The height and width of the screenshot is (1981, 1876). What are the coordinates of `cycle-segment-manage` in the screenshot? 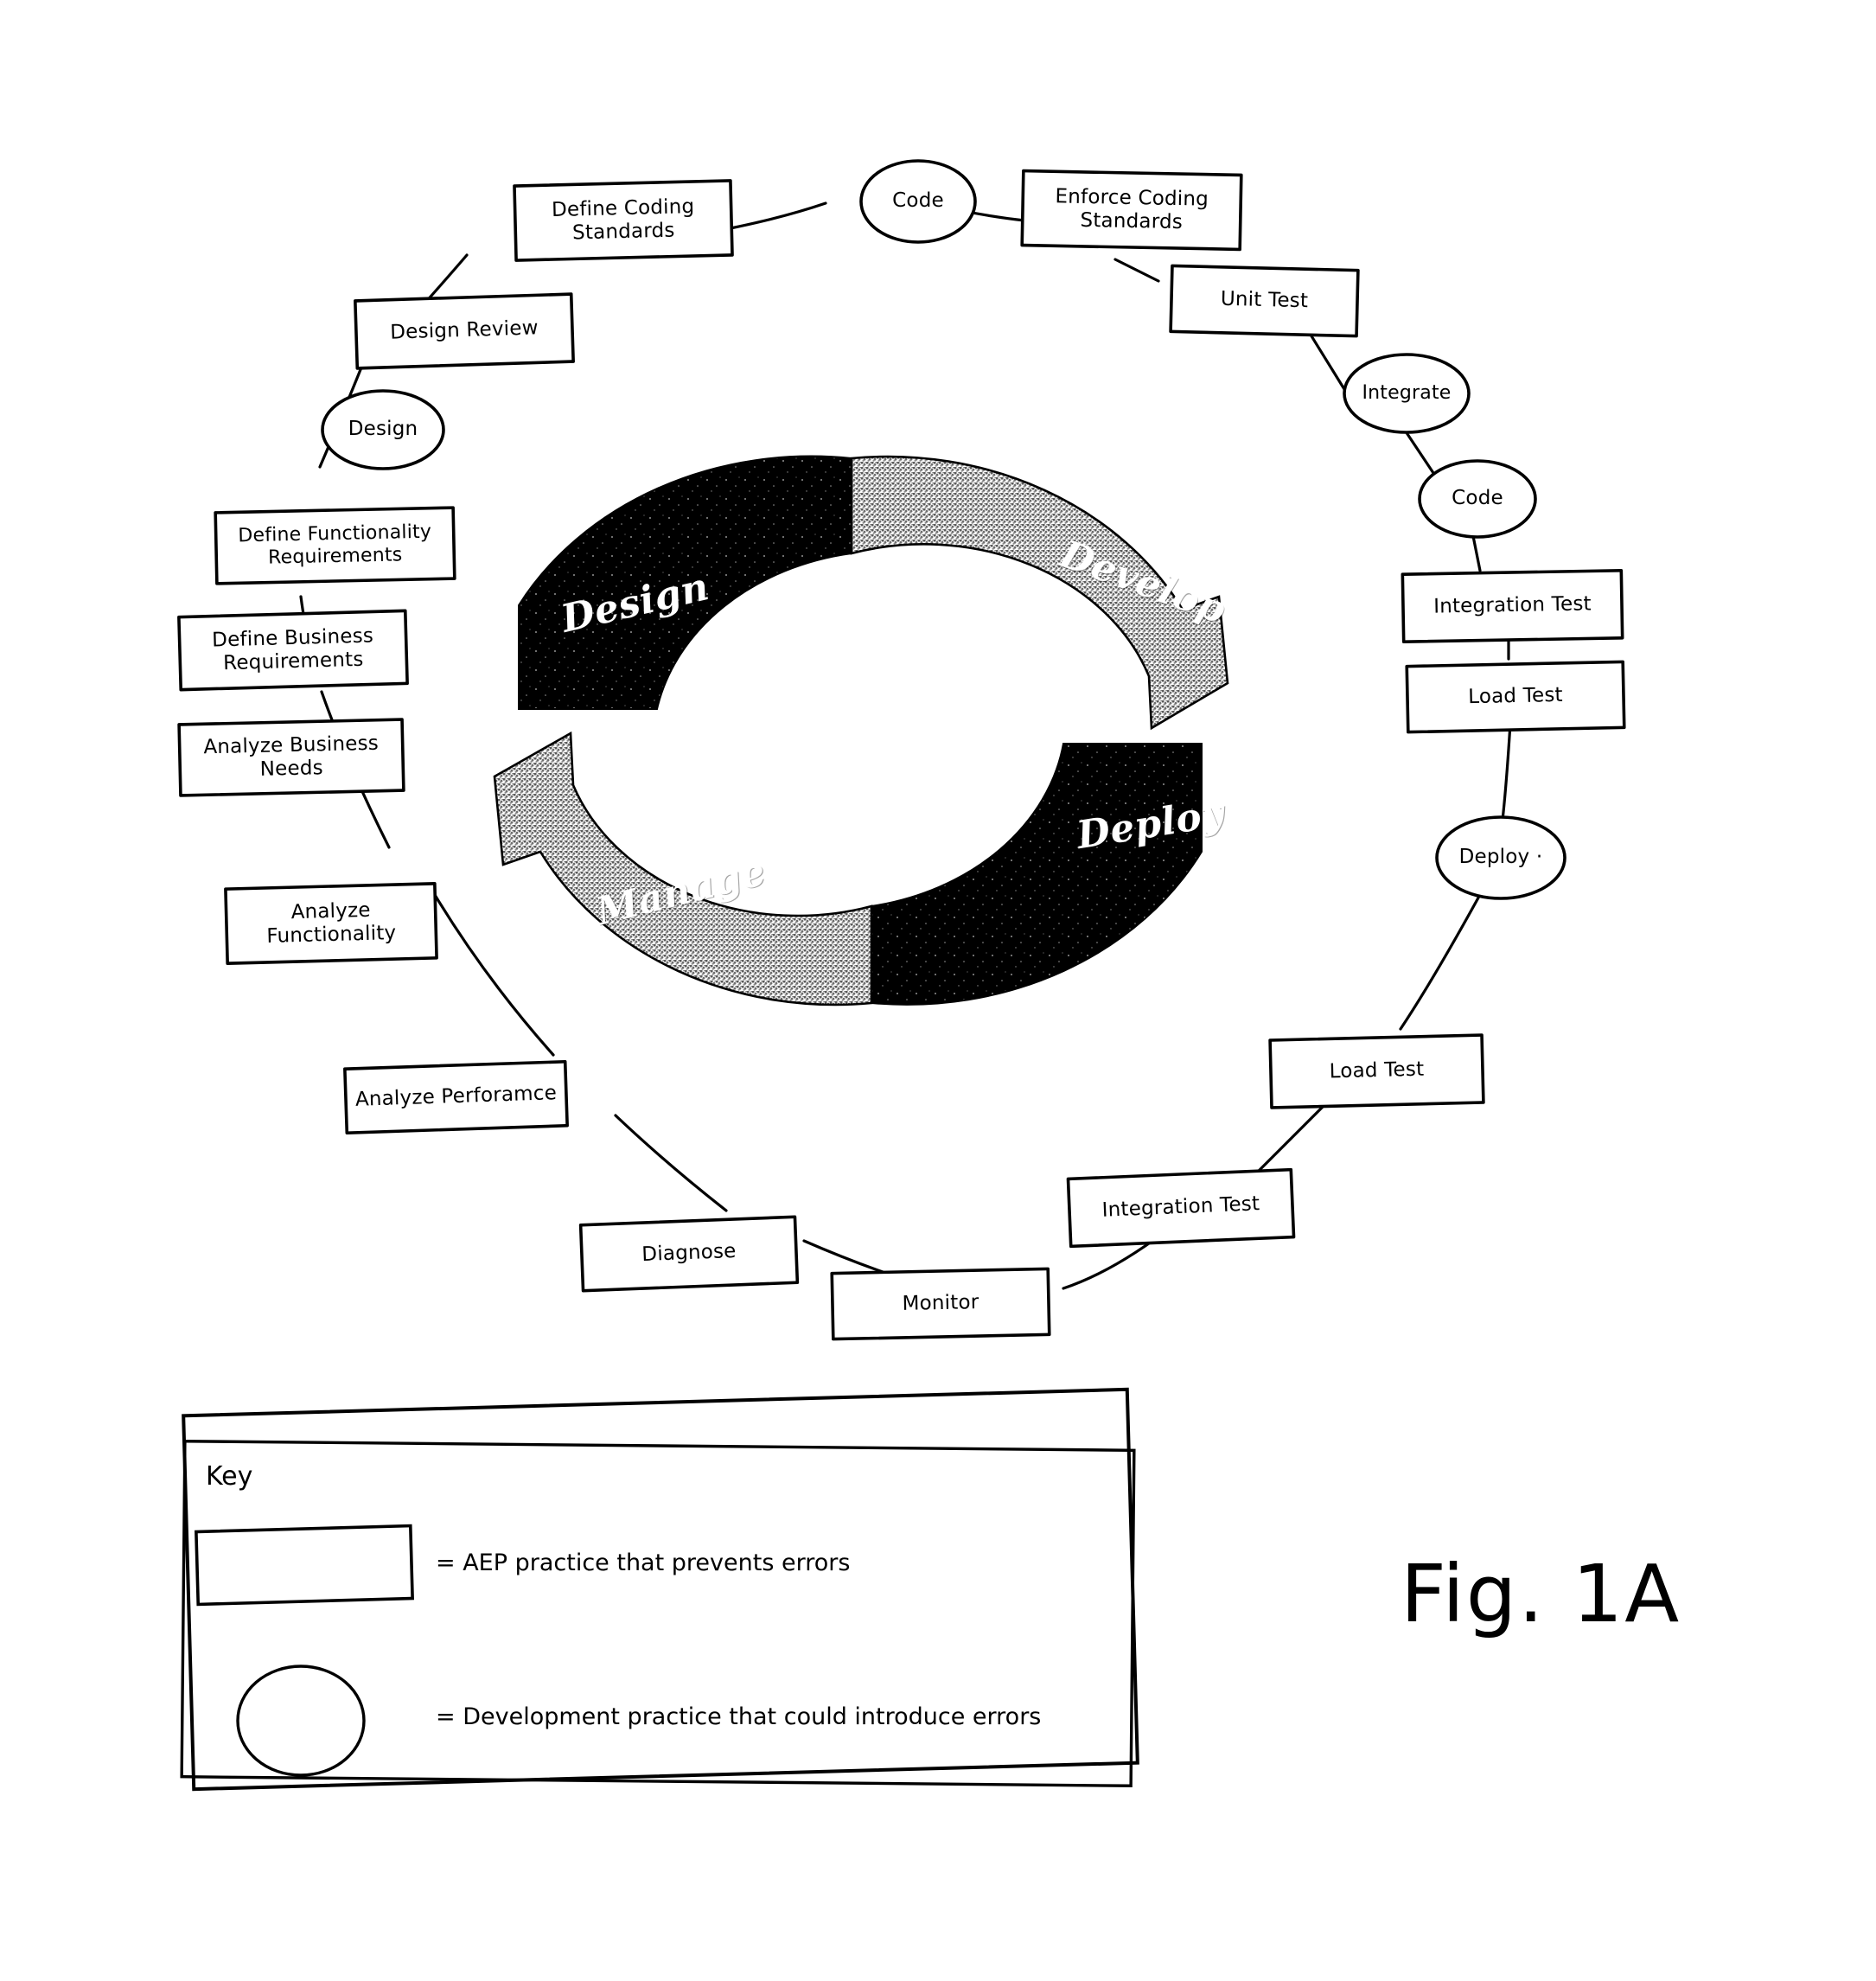 It's located at (683, 868).